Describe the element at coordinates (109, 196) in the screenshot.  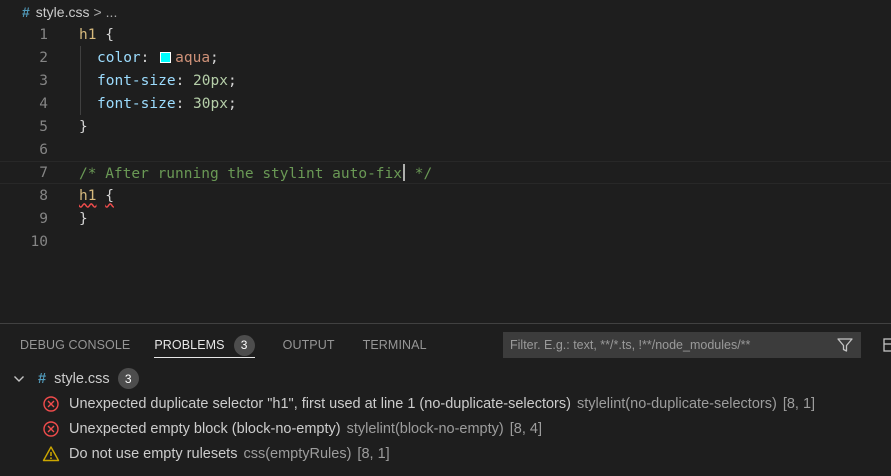
I see `open-brace-error: {` at that location.